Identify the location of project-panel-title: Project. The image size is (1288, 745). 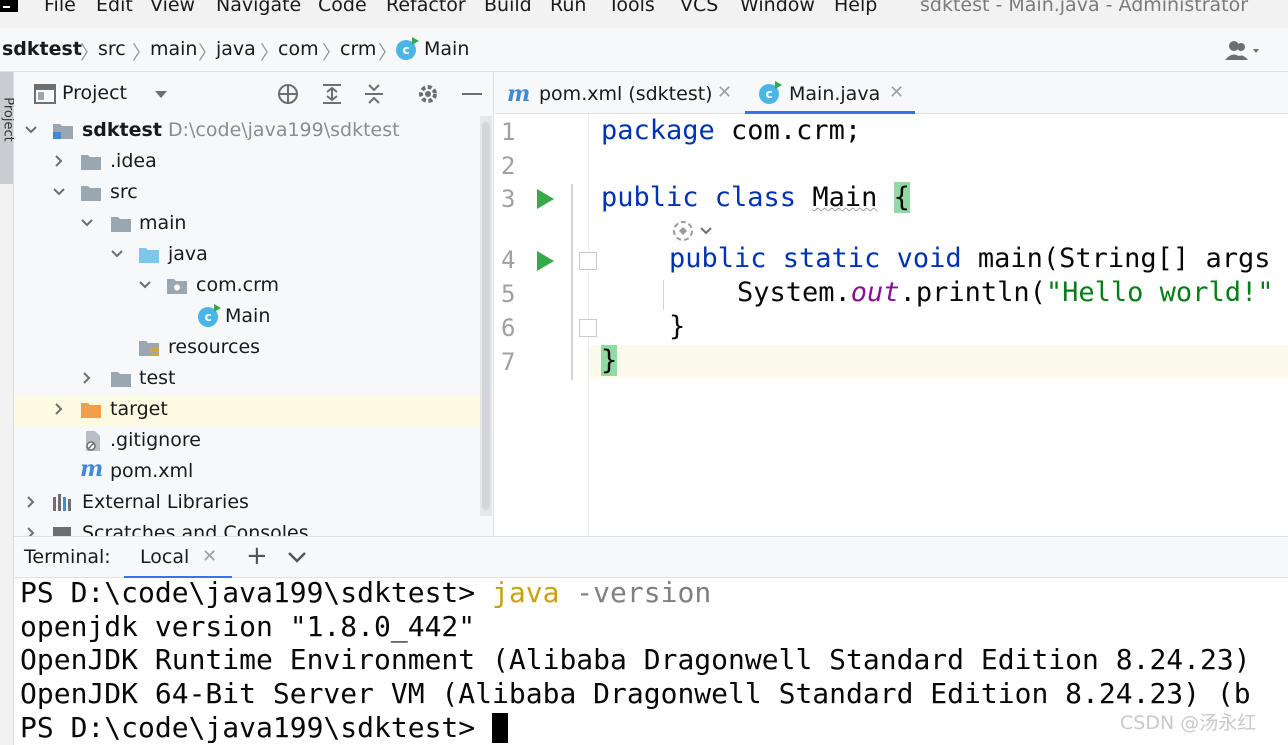
(94, 93).